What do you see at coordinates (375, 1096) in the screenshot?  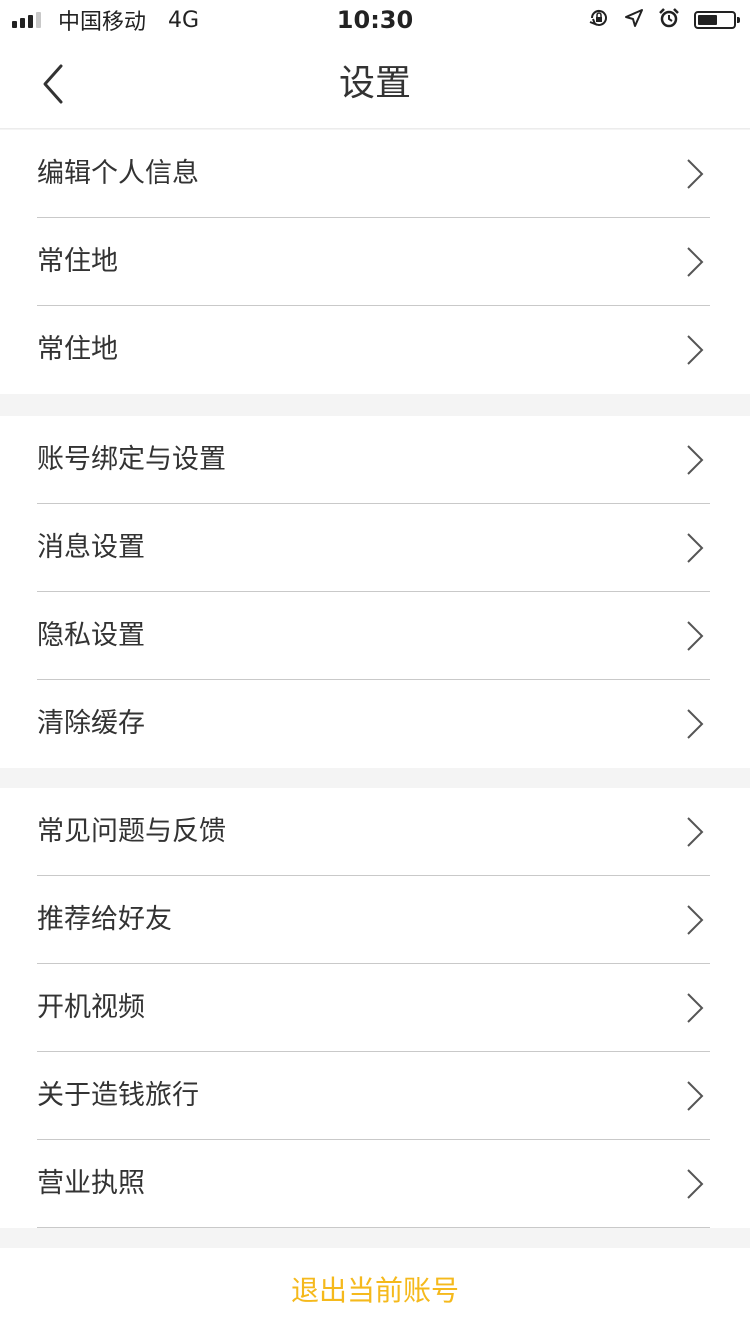 I see `settings-item-about: 关于造钱旅行` at bounding box center [375, 1096].